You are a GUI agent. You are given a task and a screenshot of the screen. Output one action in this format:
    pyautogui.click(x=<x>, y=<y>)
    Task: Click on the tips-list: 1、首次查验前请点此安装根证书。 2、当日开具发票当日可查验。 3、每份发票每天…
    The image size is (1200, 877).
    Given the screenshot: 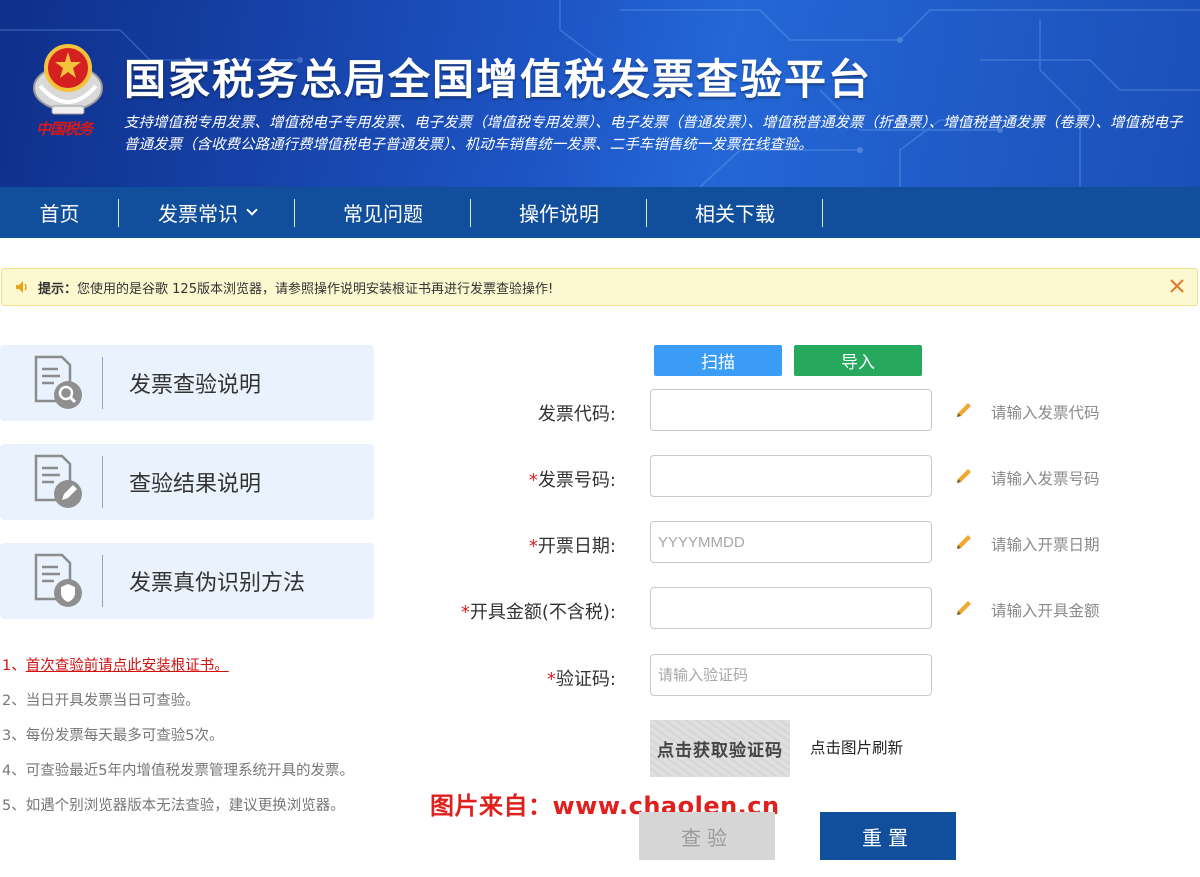 What is the action you would take?
    pyautogui.click(x=212, y=742)
    